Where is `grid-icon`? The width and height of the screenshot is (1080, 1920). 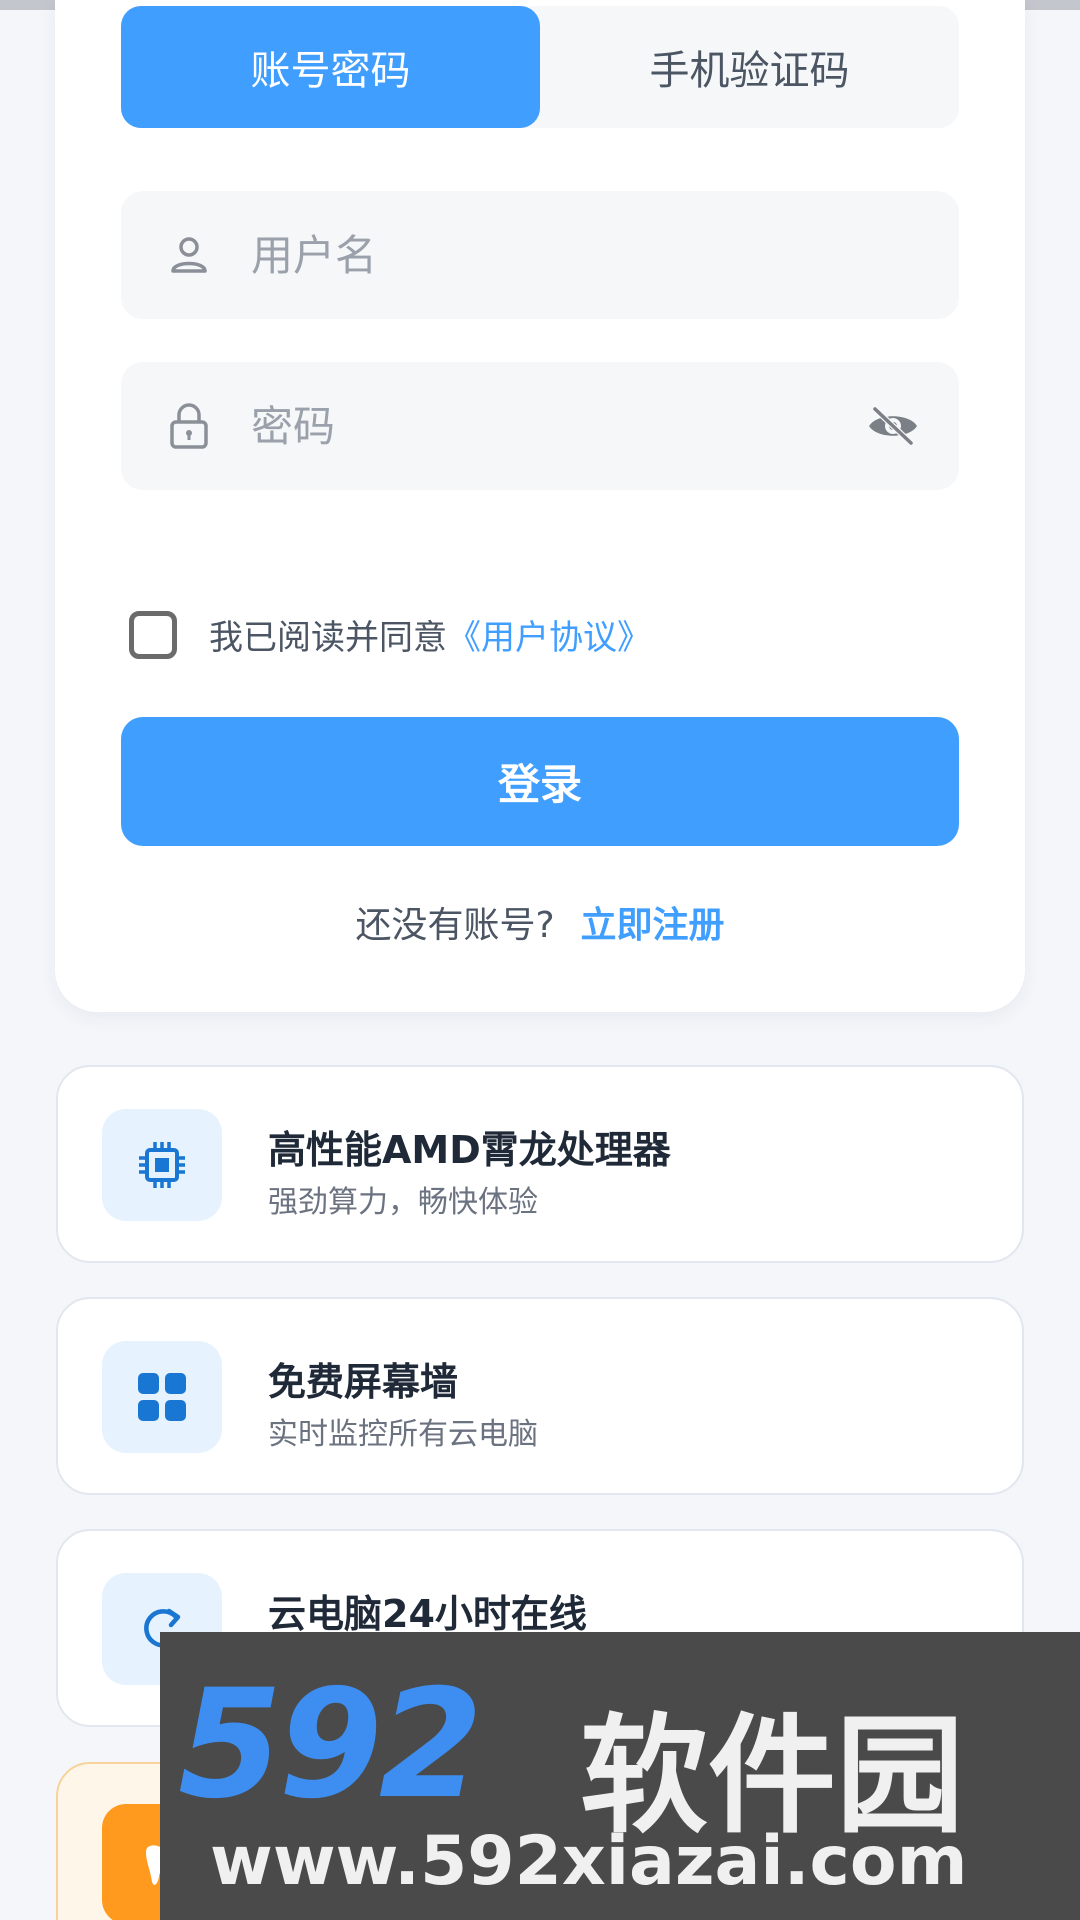
grid-icon is located at coordinates (162, 1397).